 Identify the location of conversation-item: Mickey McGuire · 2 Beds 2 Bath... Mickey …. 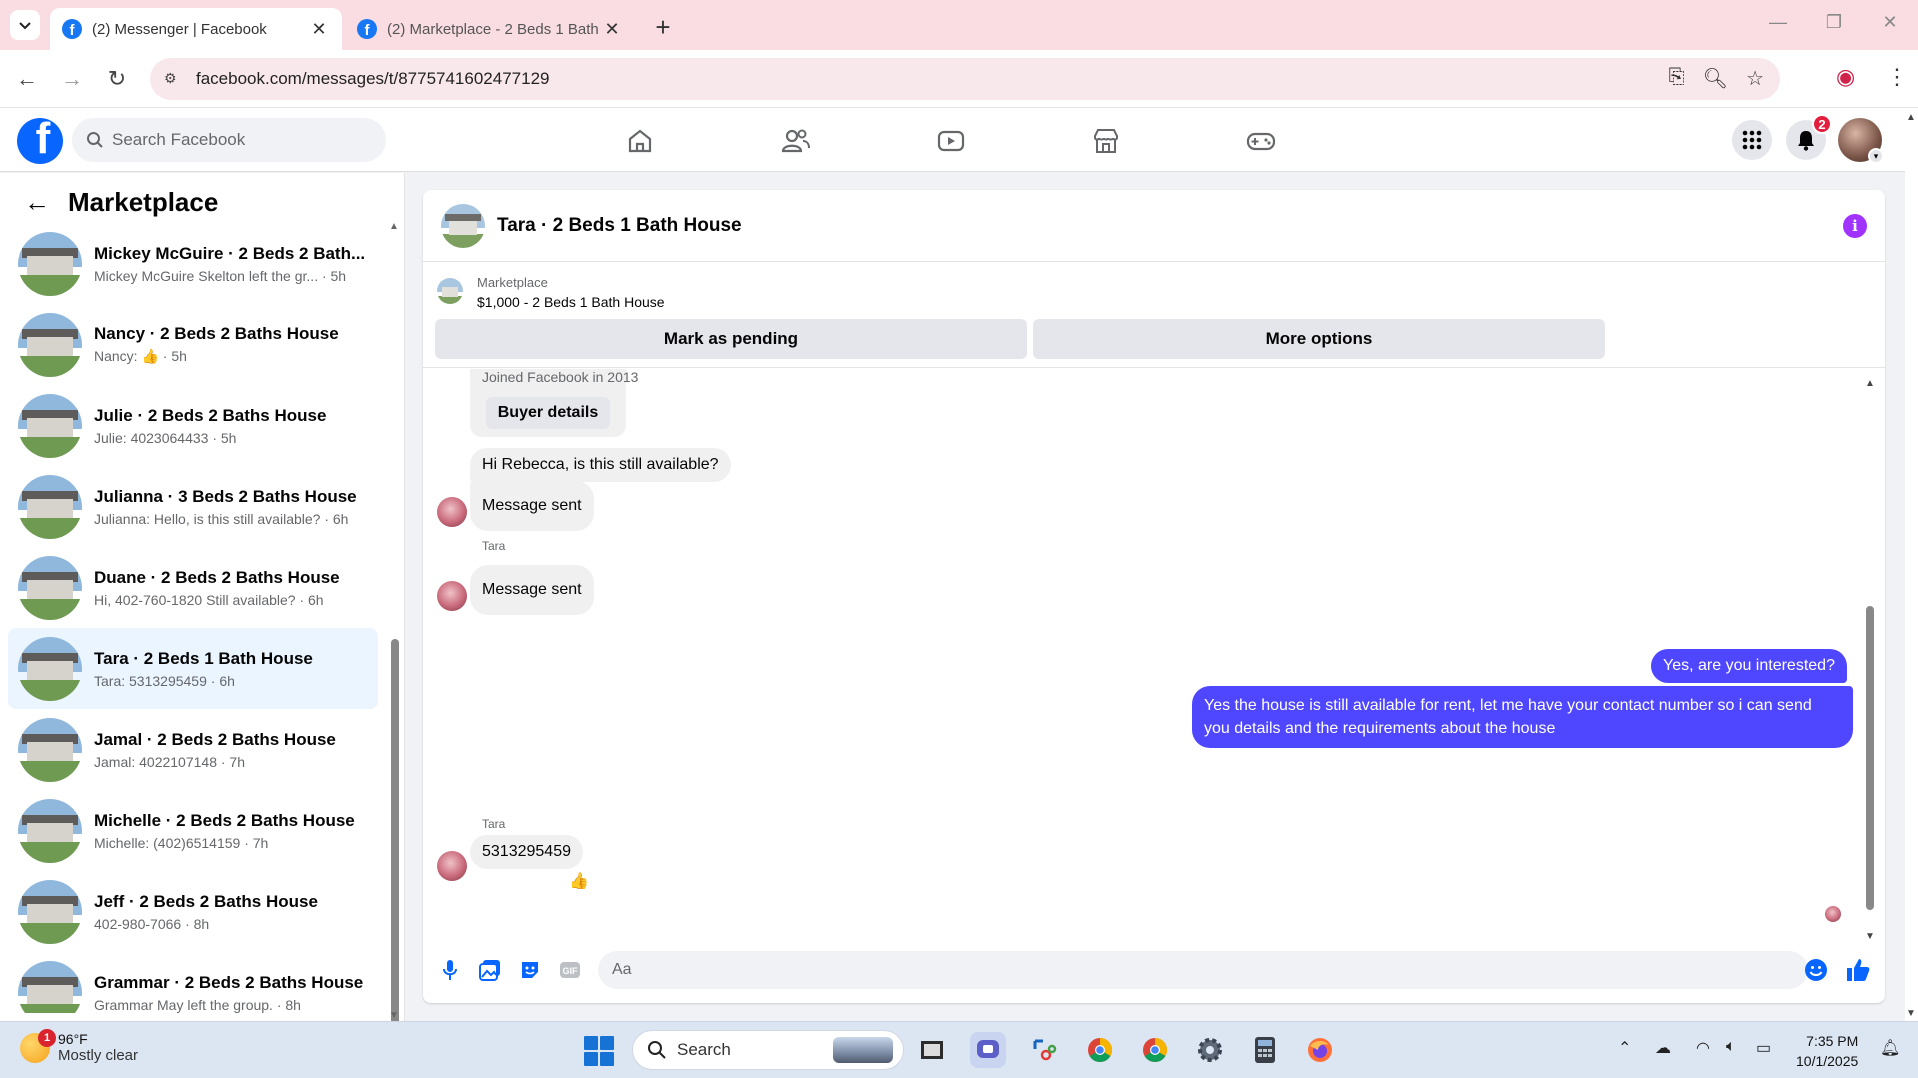
(193, 263).